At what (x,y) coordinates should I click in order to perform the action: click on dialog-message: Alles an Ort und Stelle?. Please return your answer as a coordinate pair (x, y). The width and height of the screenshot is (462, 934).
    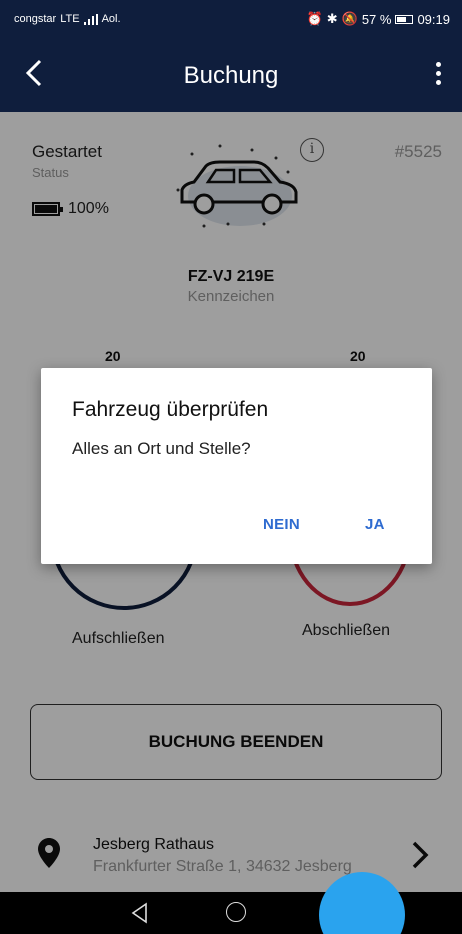
    Looking at the image, I should click on (161, 448).